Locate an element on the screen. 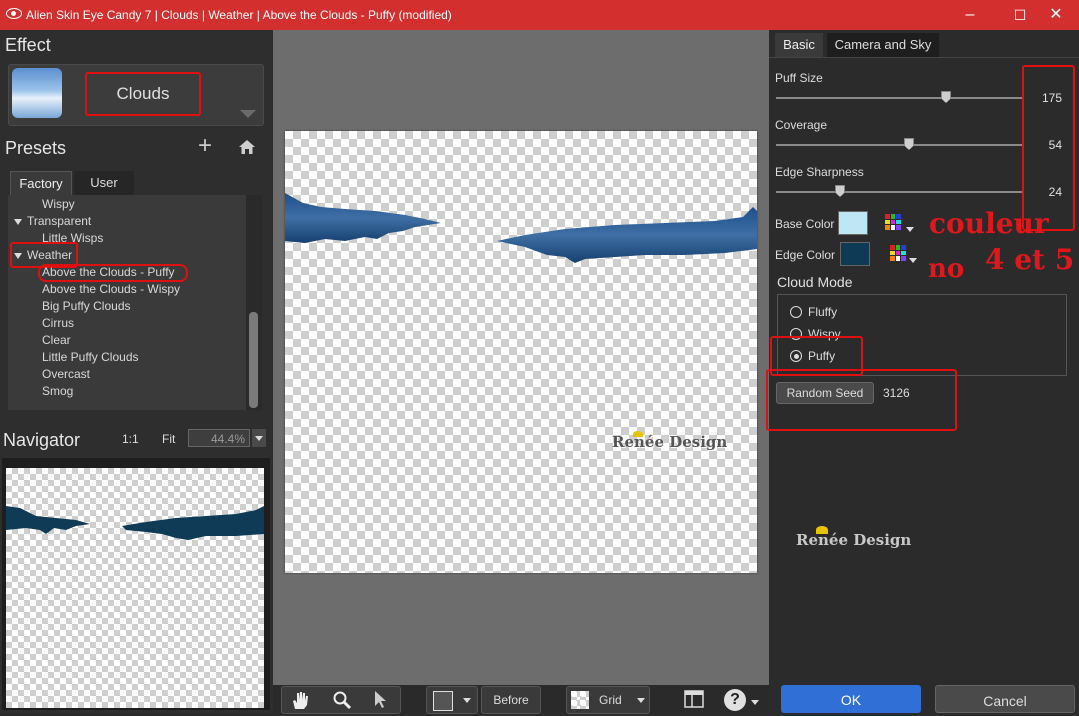 The width and height of the screenshot is (1079, 716). zoom-1to1-button: 1:1 is located at coordinates (130, 439).